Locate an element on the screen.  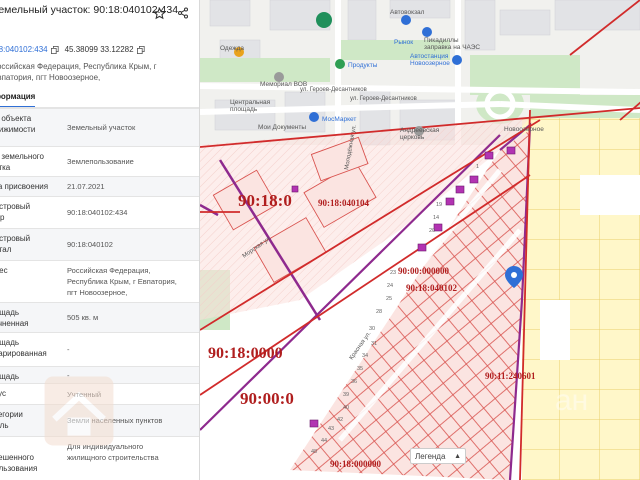
property-value: 90:18:040102:434 is located at coordinates (97, 212).